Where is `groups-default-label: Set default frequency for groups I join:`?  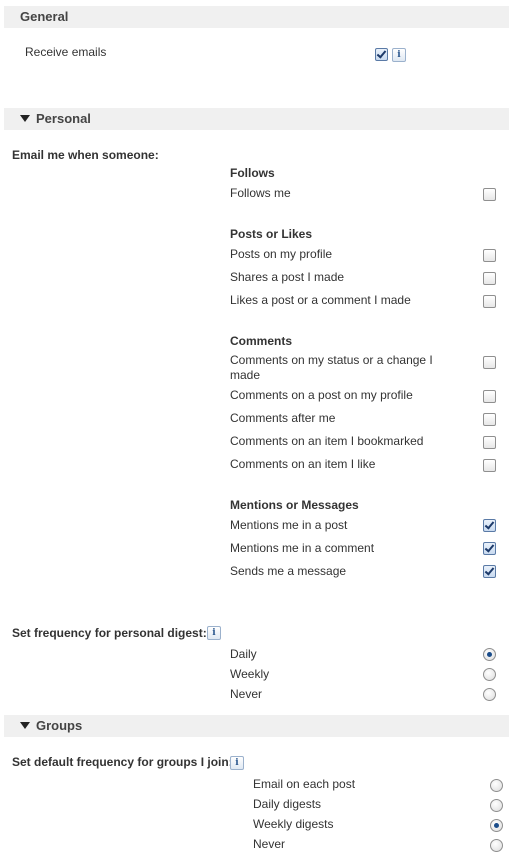 groups-default-label: Set default frequency for groups I join: is located at coordinates (122, 762).